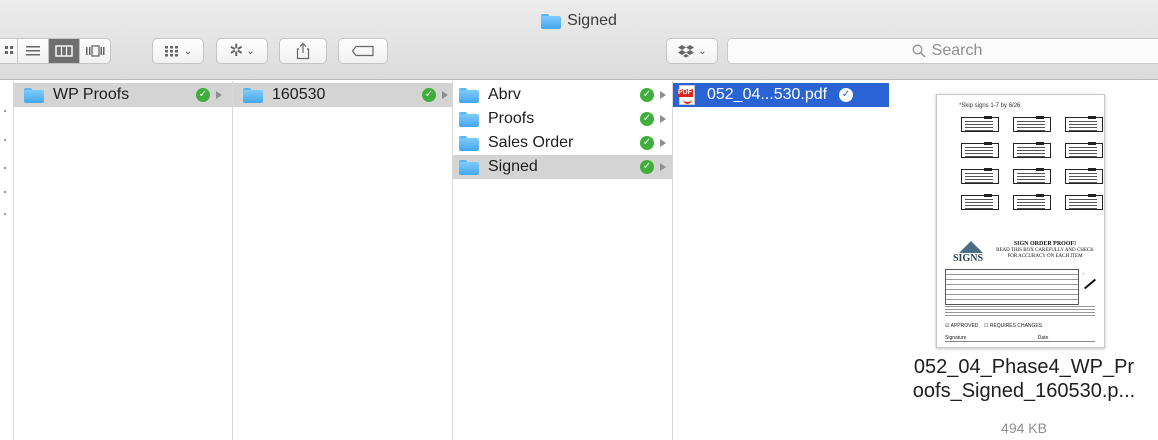 The height and width of the screenshot is (440, 1158). What do you see at coordinates (342, 95) in the screenshot?
I see `folder-row-160530: 160530 ✓` at bounding box center [342, 95].